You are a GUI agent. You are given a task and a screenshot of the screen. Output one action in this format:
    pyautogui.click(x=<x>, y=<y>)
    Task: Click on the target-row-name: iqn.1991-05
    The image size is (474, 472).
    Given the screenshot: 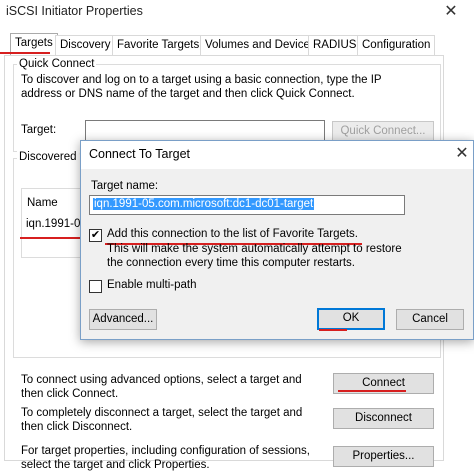 What is the action you would take?
    pyautogui.click(x=56, y=224)
    